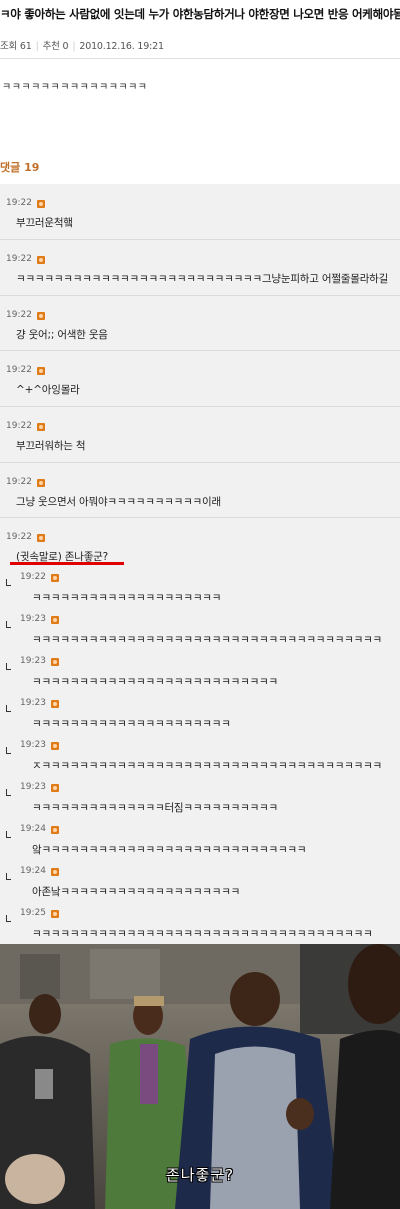  What do you see at coordinates (202, 934) in the screenshot?
I see `reply-text: ㅋㅋㅋㅋㅋㅋㅋㅋㅋㅋㅋㅋㅋㅋㅋㅋㅋㅋㅋㅋㅋㅋㅋㅋㅋㅋㅋㅋㅋㅋㅋㅋㅋㅋㅋㅋ` at bounding box center [202, 934].